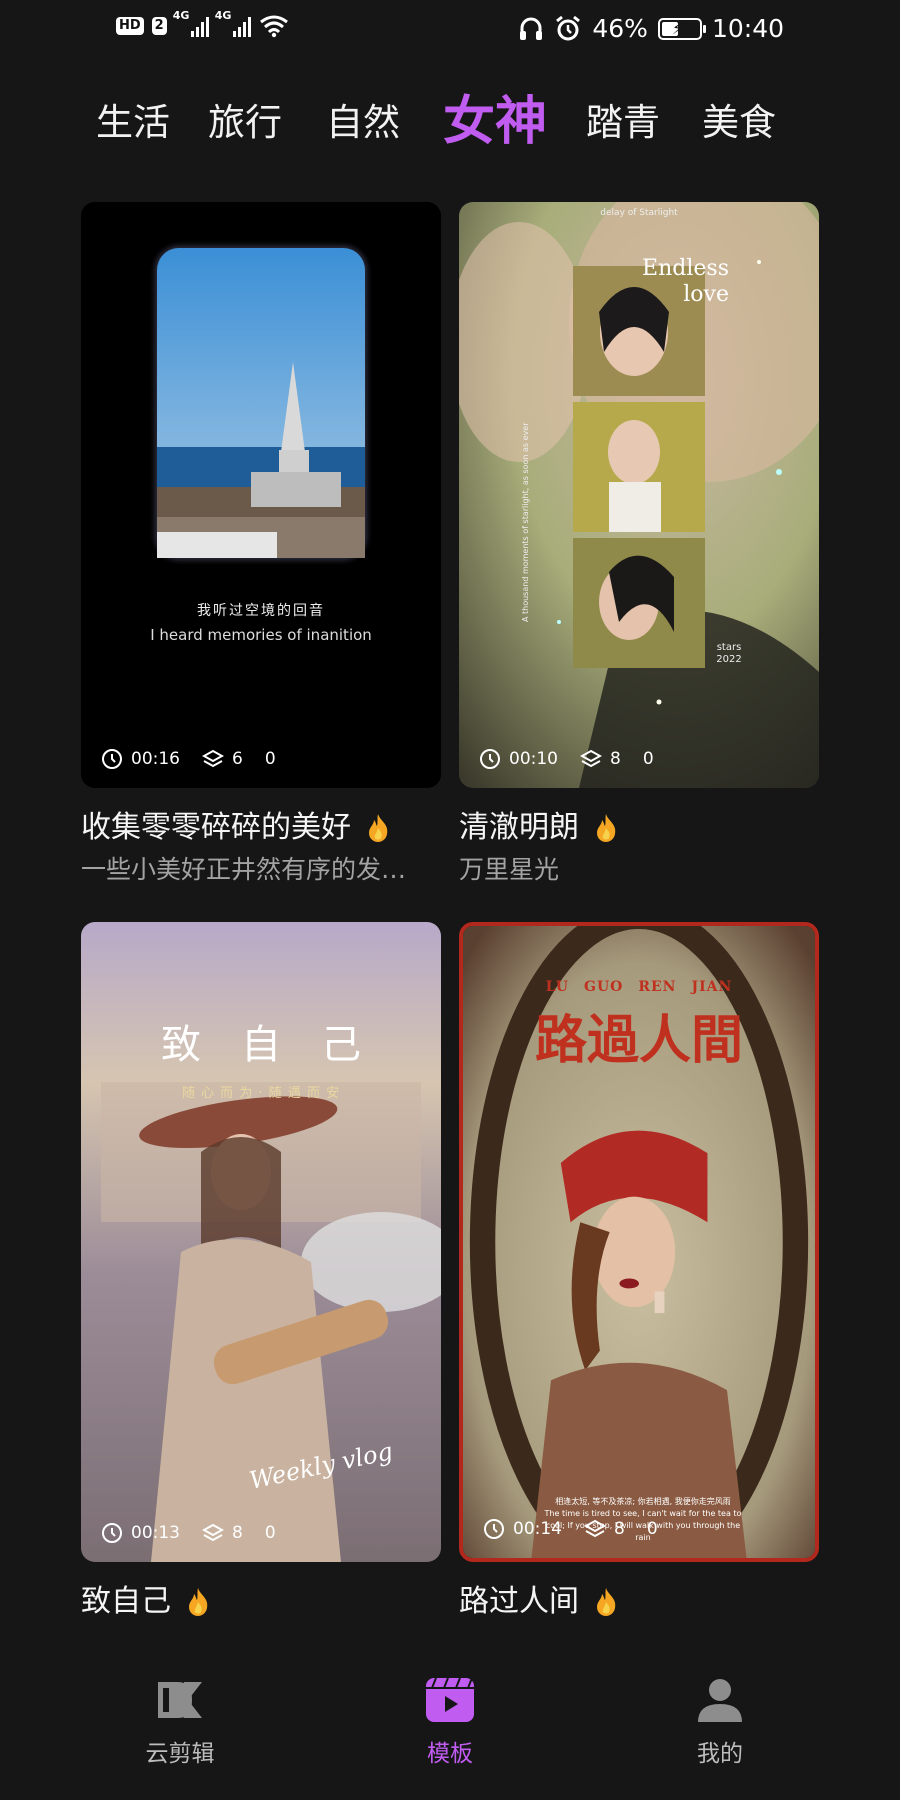 The image size is (900, 1800). Describe the element at coordinates (237, 759) in the screenshot. I see `layers-count: 6` at that location.